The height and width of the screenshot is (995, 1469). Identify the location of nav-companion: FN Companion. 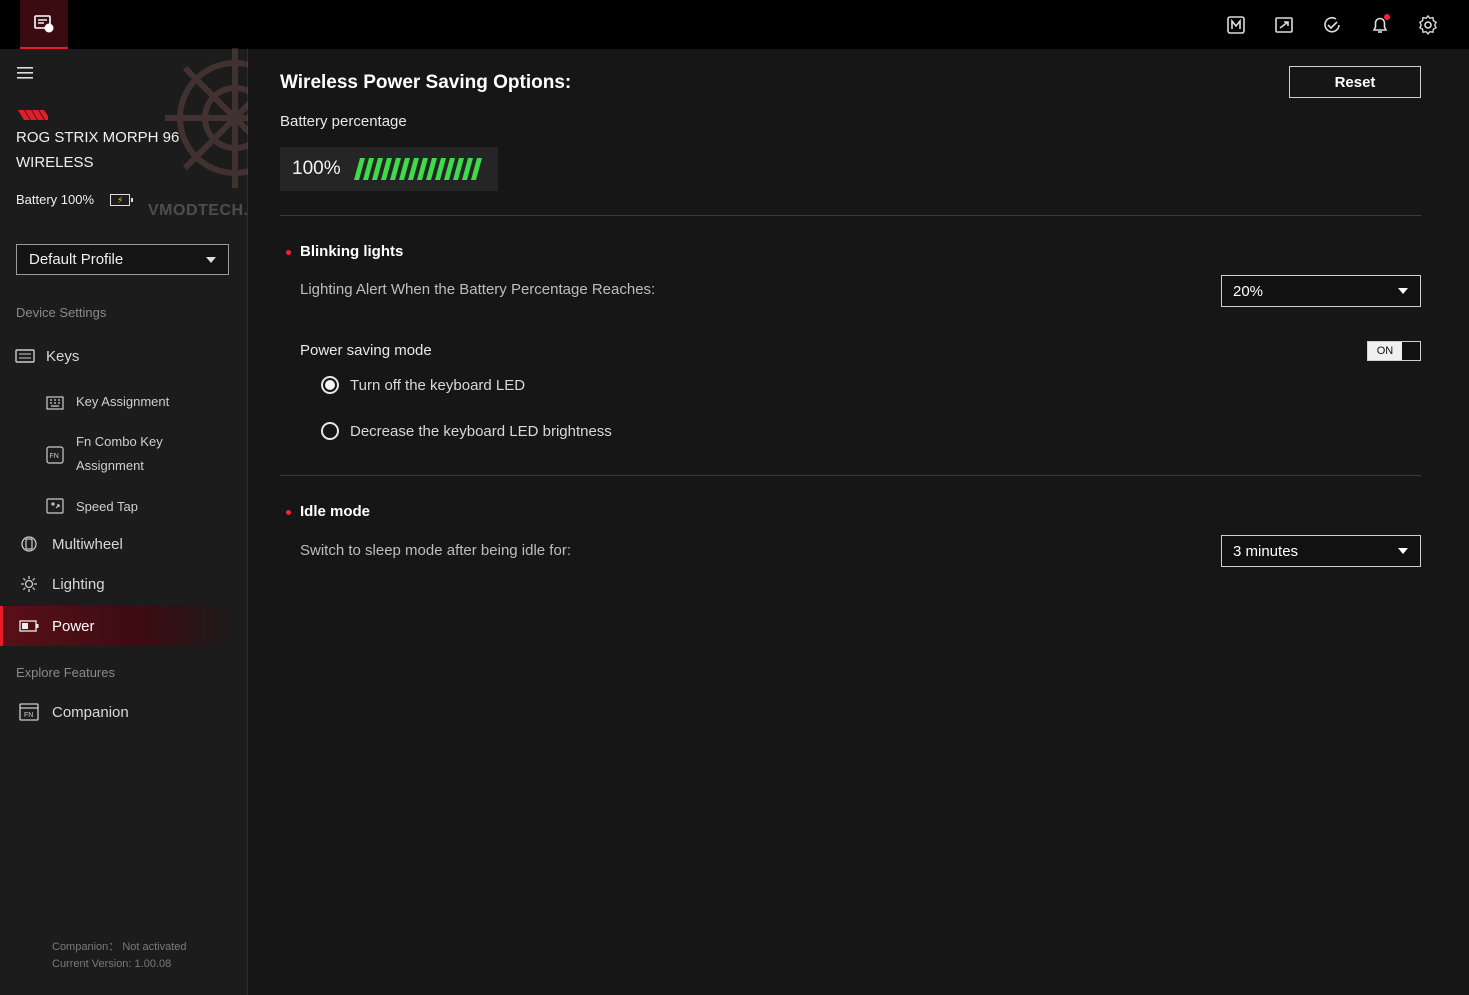
(138, 712).